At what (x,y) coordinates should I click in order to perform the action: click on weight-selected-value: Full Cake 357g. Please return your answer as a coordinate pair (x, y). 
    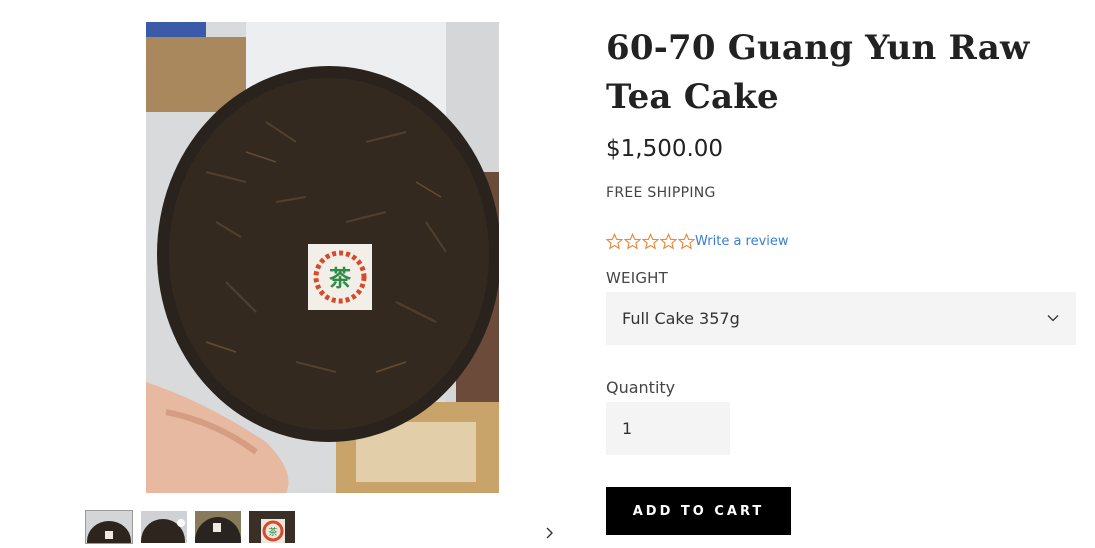
    Looking at the image, I should click on (681, 318).